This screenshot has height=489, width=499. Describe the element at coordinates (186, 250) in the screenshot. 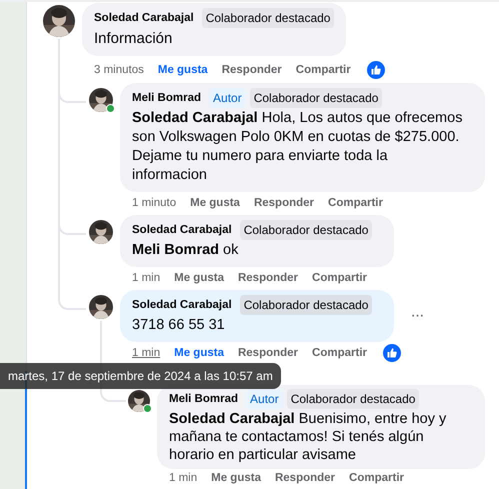

I see `comment-text: Meli Bomrad ok` at that location.